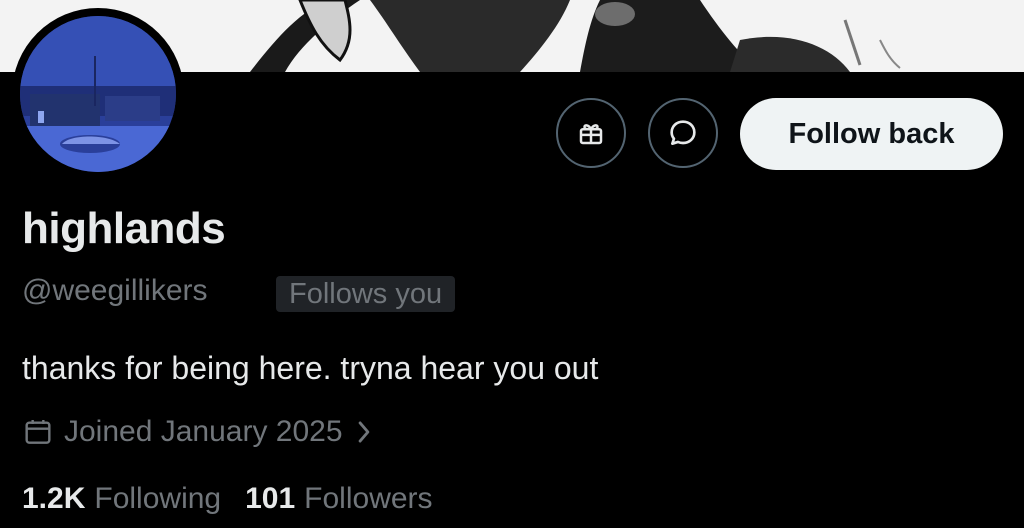 This screenshot has width=1024, height=528. I want to click on follow-back-button: Follow back, so click(871, 134).